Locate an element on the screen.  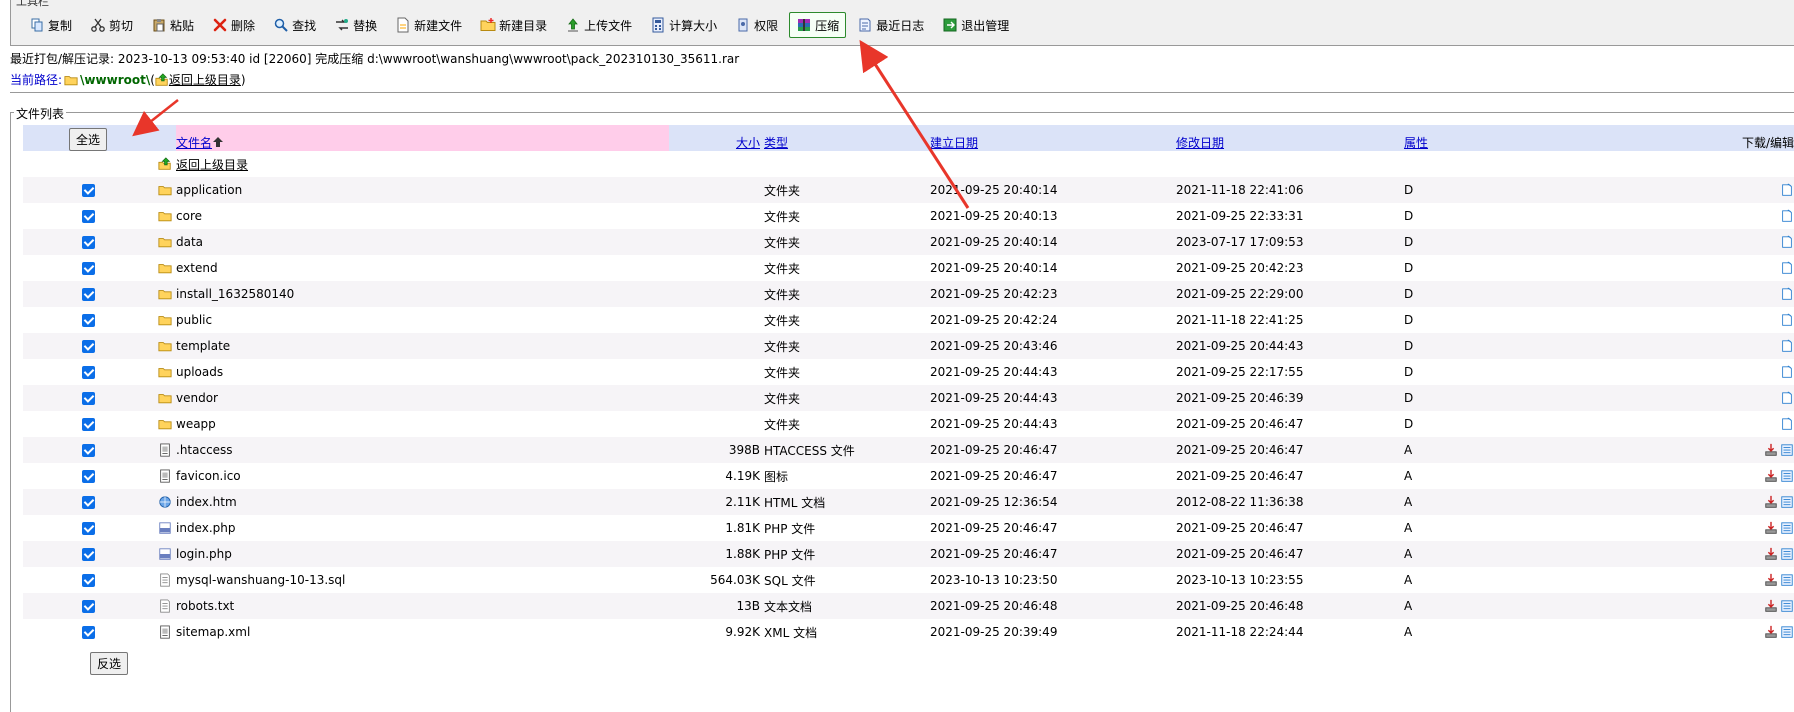
new-file-button: 新建文件 is located at coordinates (428, 25).